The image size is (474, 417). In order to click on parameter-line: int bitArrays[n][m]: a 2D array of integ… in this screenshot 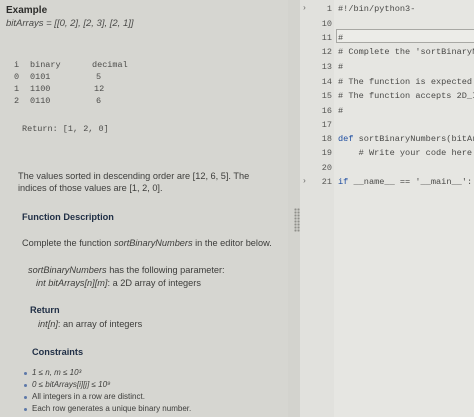, I will do `click(118, 283)`.